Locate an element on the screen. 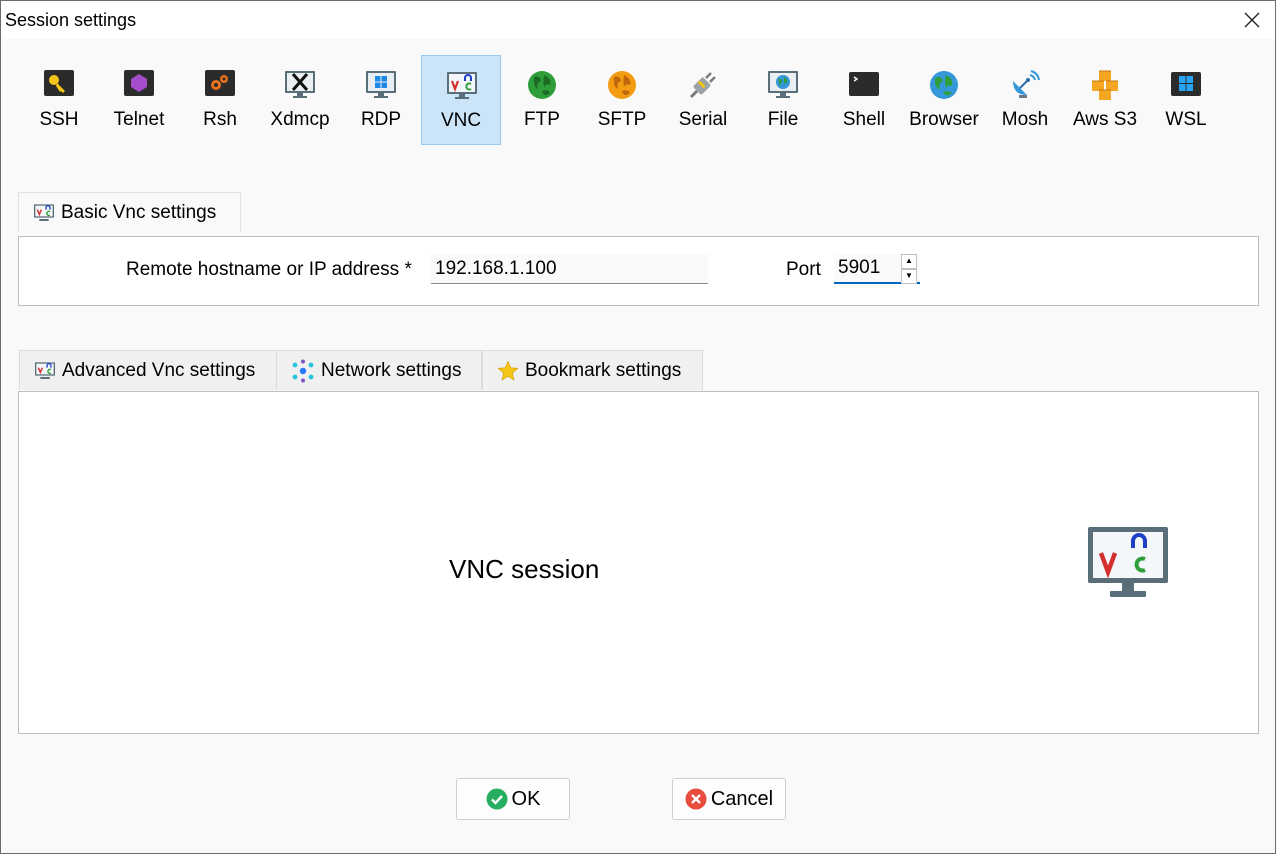  session-type-label: WSL is located at coordinates (1186, 119).